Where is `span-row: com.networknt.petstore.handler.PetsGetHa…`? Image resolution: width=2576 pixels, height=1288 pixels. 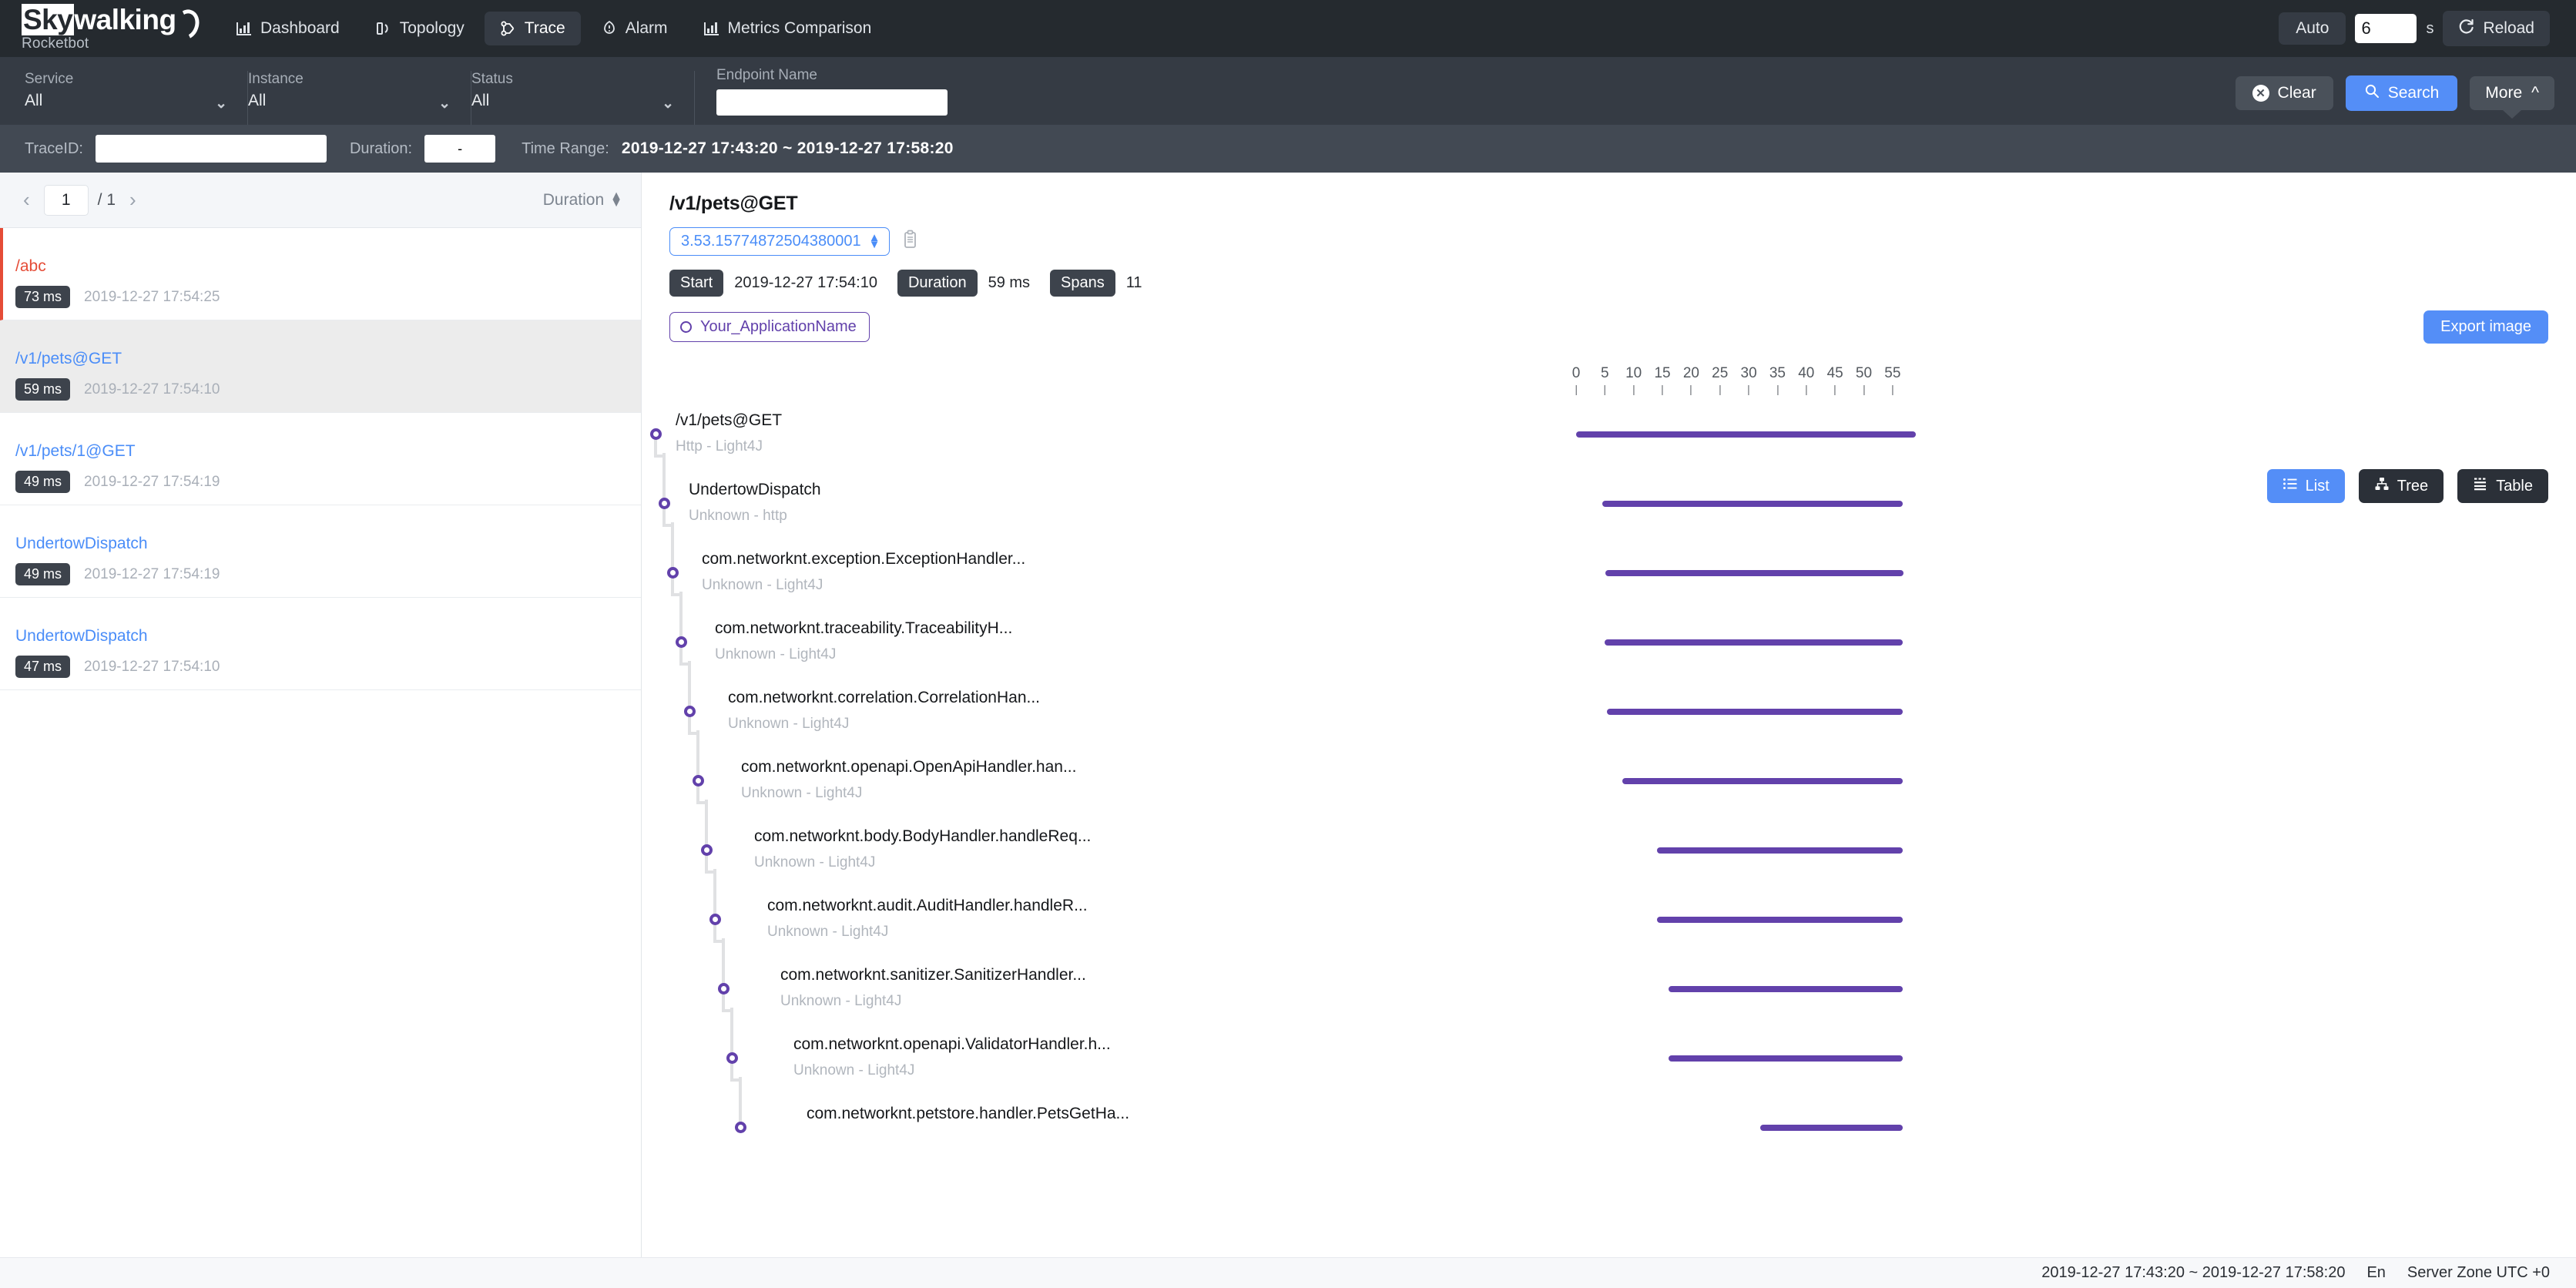 span-row: com.networknt.petstore.handler.PetsGetHa… is located at coordinates (1609, 1127).